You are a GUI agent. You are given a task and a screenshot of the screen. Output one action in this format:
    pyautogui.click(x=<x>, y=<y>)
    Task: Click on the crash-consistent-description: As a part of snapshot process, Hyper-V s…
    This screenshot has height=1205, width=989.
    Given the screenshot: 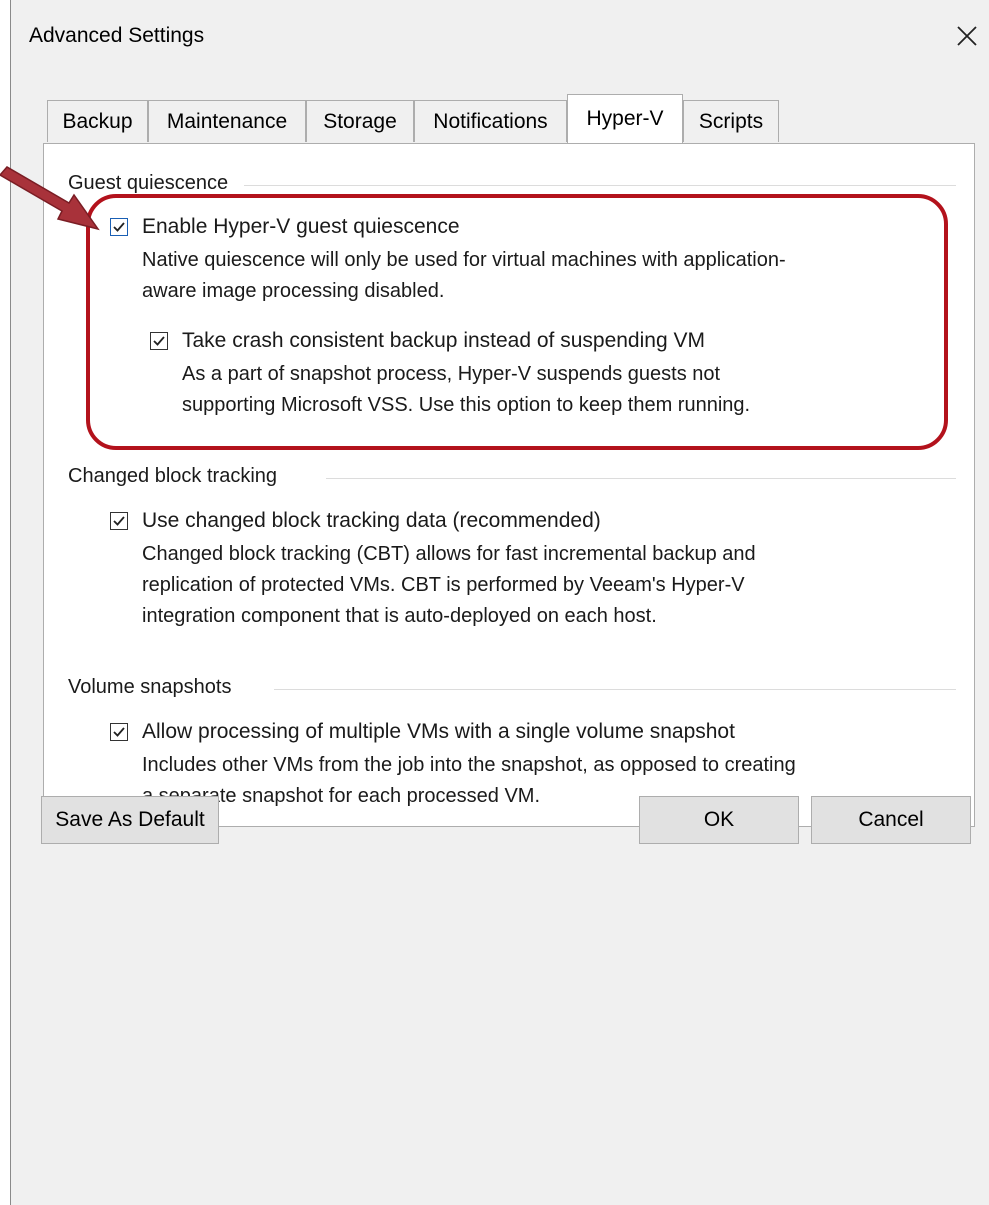 What is the action you would take?
    pyautogui.click(x=466, y=390)
    